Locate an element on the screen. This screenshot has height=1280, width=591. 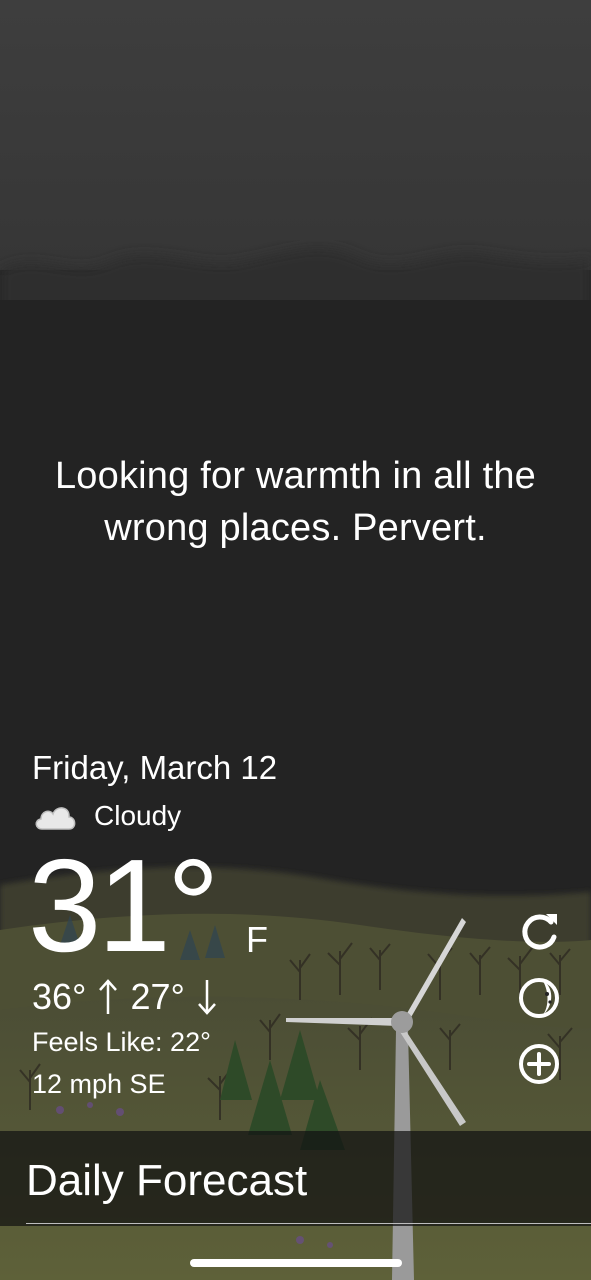
cloud-icon is located at coordinates (55, 818).